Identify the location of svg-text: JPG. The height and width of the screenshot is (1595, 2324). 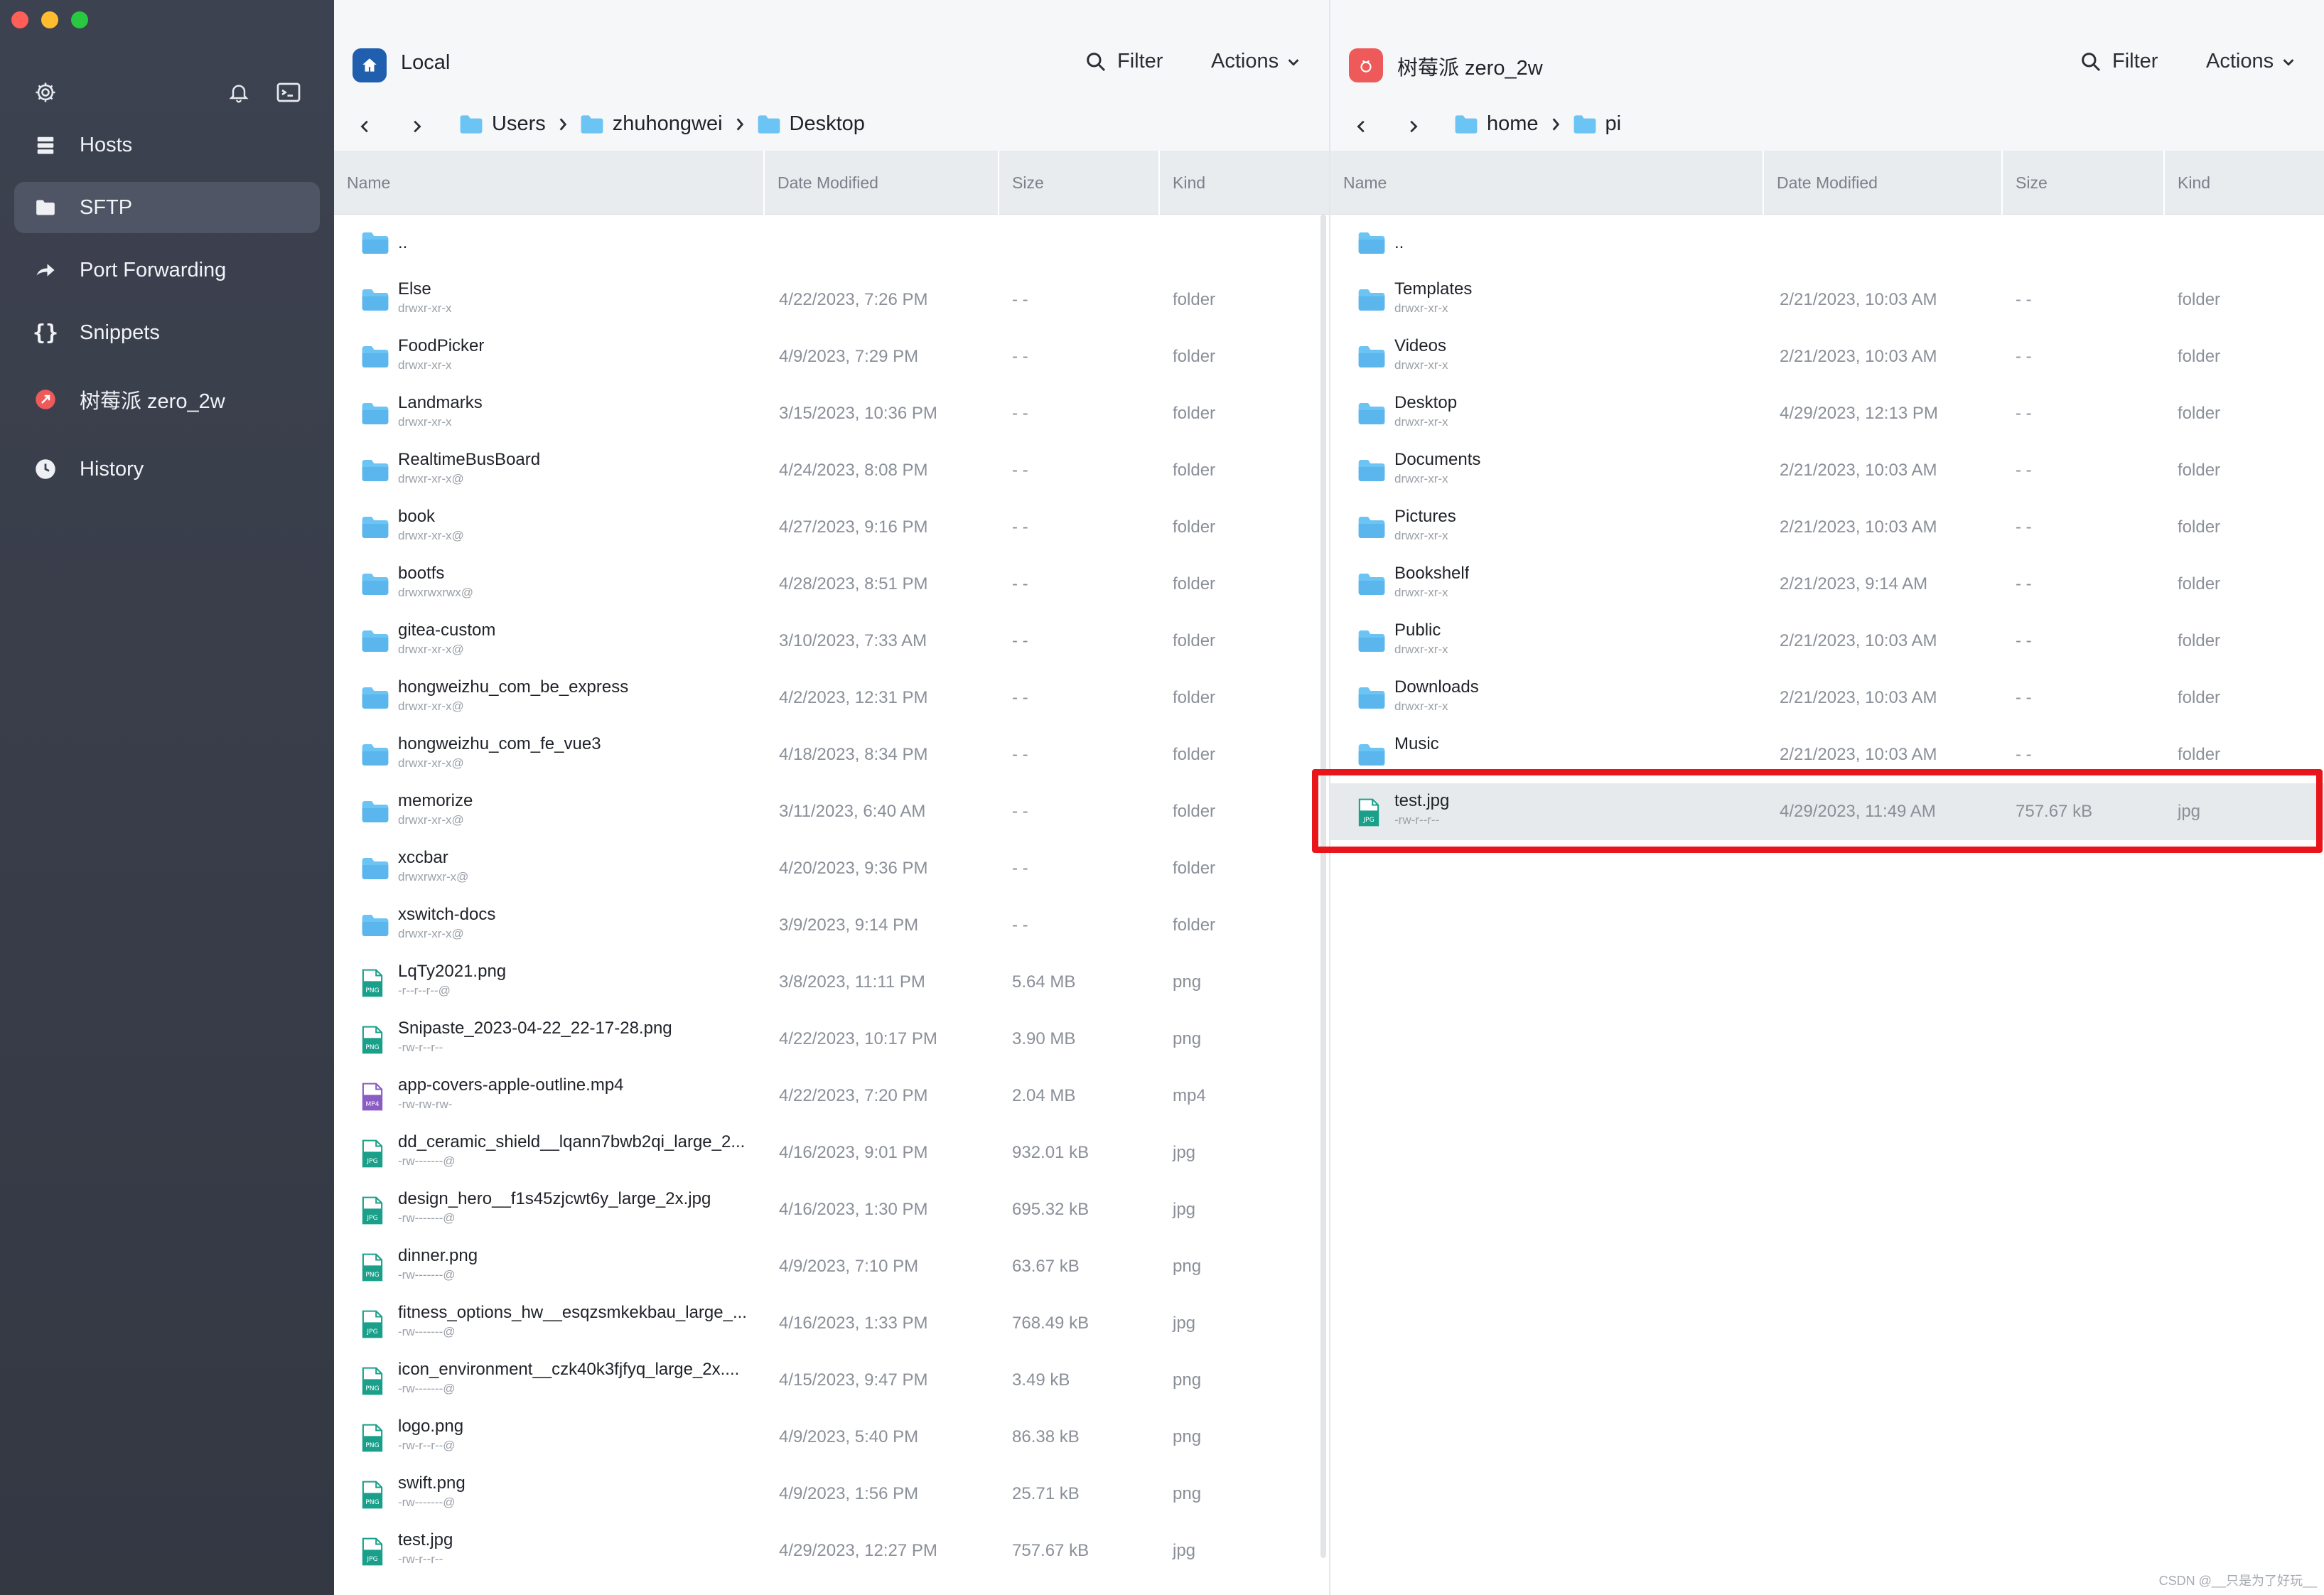
(372, 1218).